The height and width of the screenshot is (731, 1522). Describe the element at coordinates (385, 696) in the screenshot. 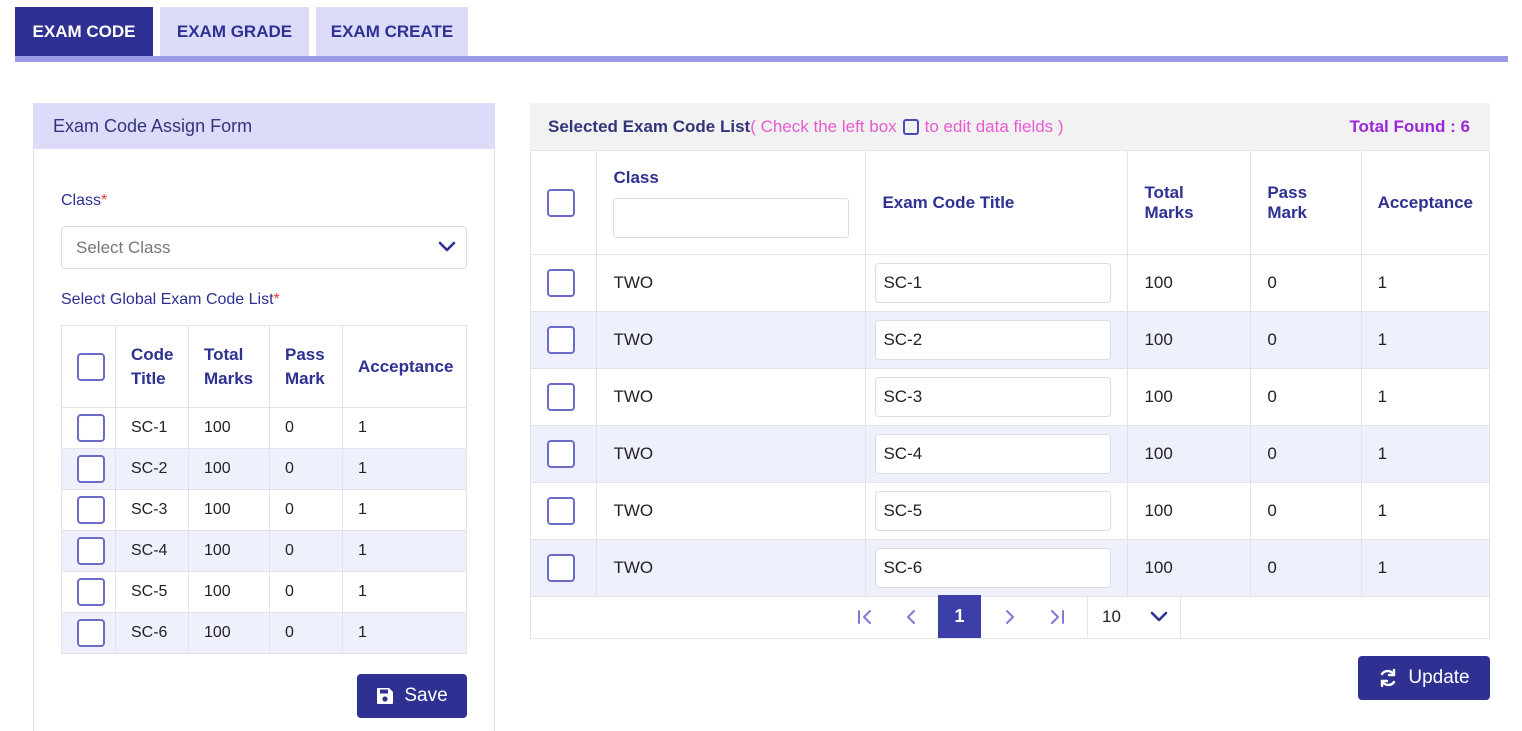

I see `floppy-disk-icon` at that location.